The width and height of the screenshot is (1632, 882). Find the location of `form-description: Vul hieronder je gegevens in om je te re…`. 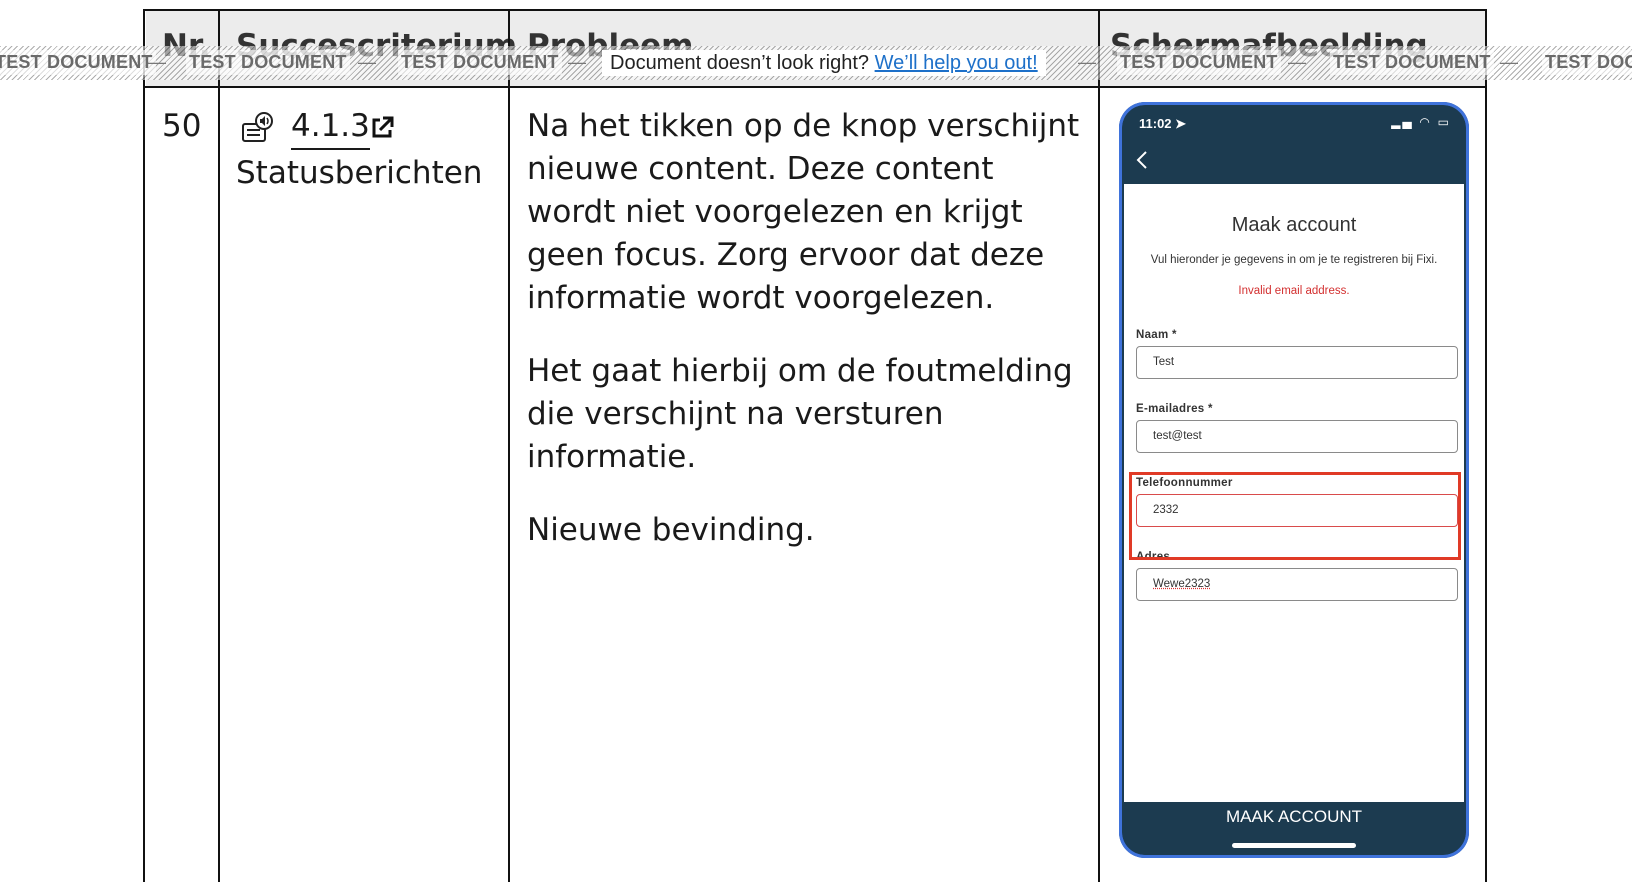

form-description: Vul hieronder je gegevens in om je te re… is located at coordinates (1294, 260).